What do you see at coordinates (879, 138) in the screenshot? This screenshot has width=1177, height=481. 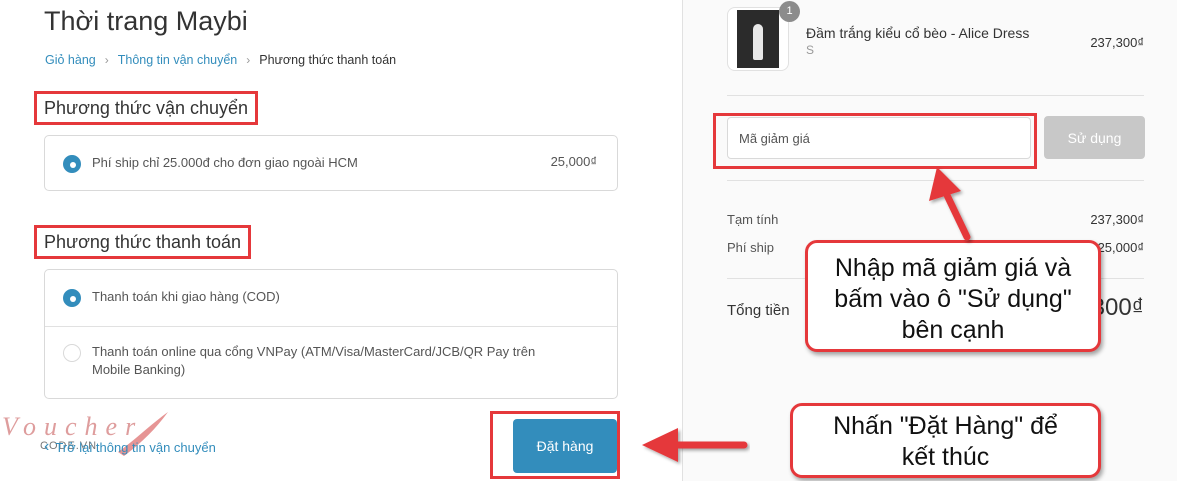 I see `discount-code-input` at bounding box center [879, 138].